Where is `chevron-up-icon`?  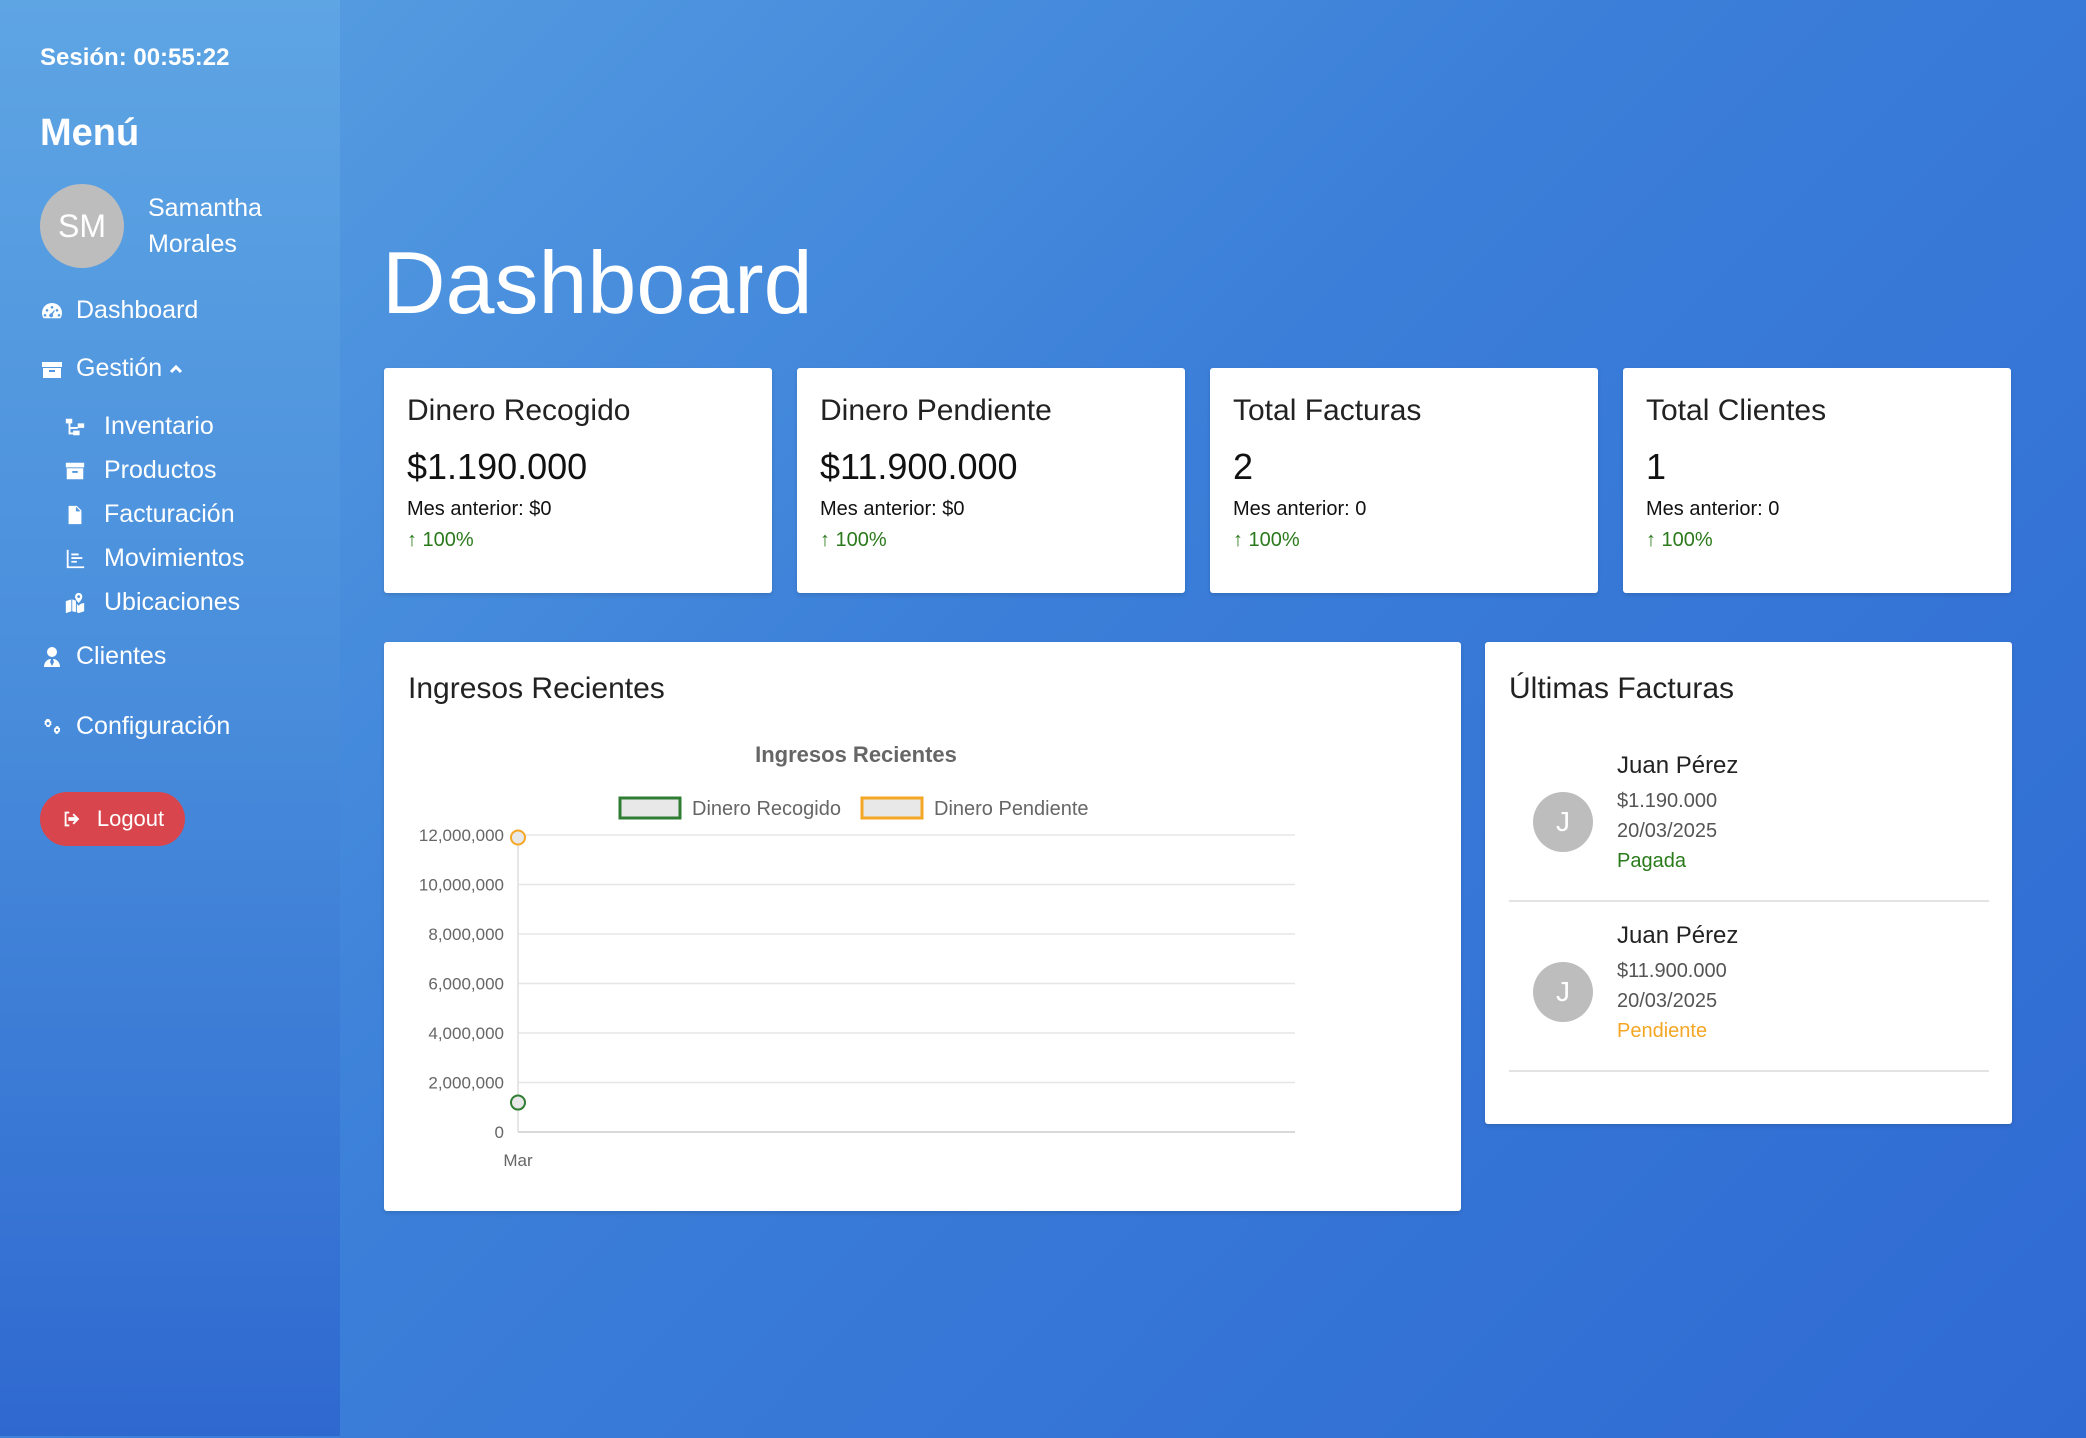
chevron-up-icon is located at coordinates (176, 369).